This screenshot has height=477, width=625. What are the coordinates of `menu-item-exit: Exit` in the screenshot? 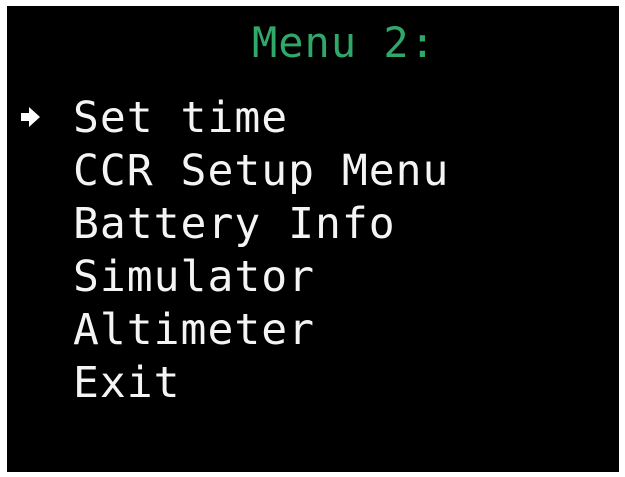 It's located at (313, 383).